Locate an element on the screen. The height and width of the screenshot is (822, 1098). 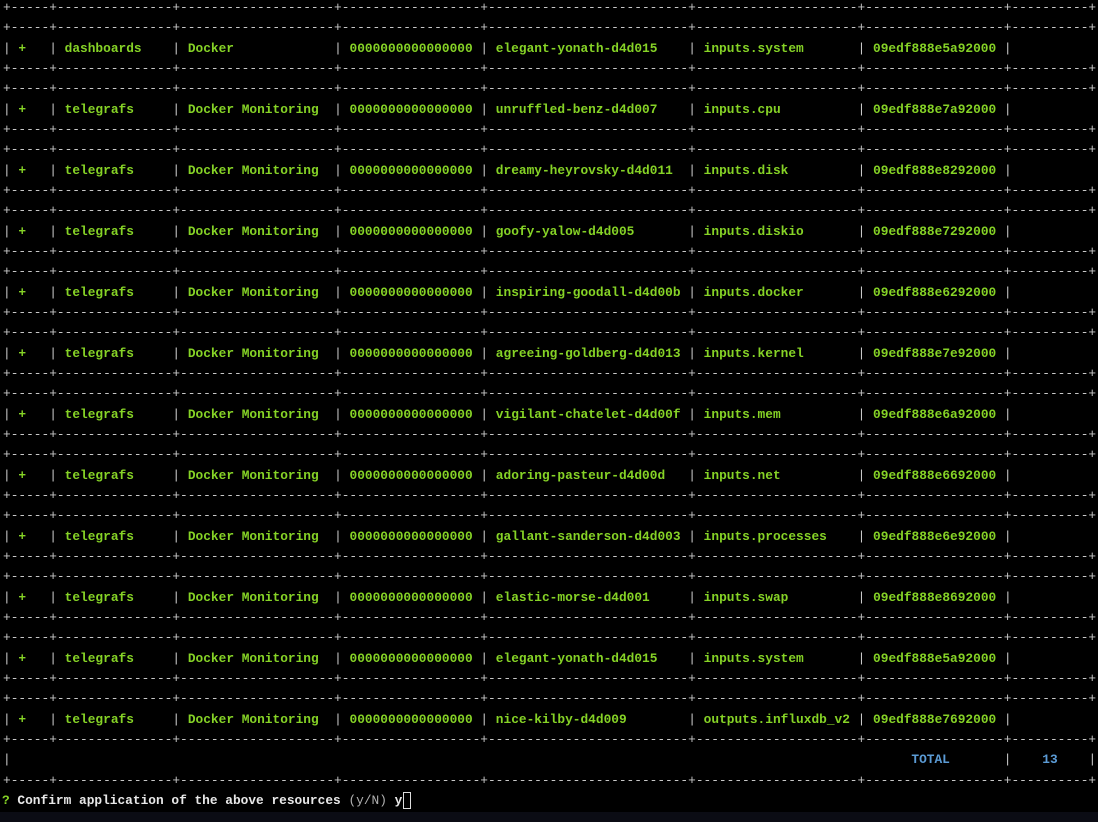
cell-resource: outputs.influxdb_v2 is located at coordinates (776, 719).